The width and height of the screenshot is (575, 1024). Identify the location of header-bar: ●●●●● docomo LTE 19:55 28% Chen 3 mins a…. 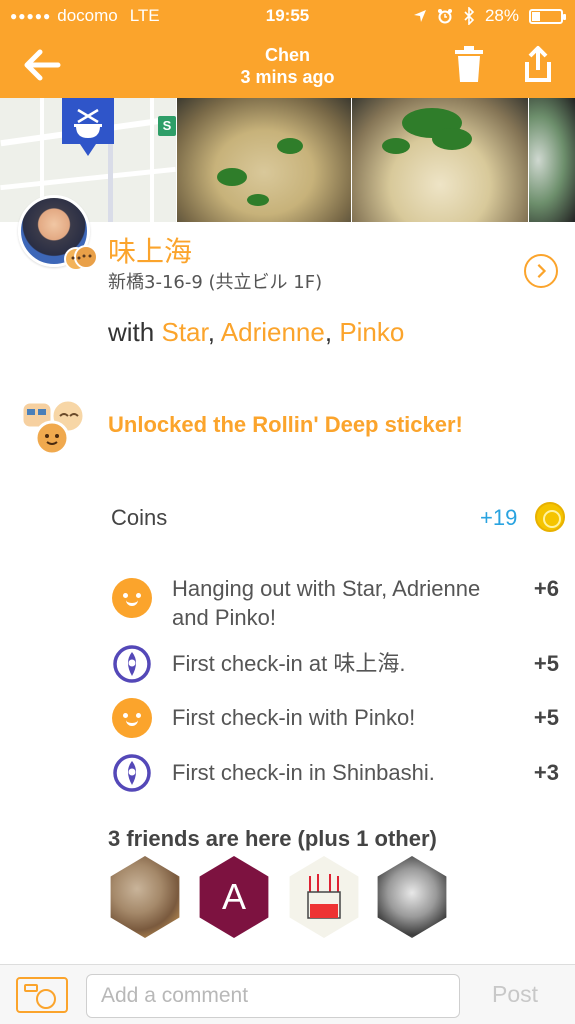
(287, 49).